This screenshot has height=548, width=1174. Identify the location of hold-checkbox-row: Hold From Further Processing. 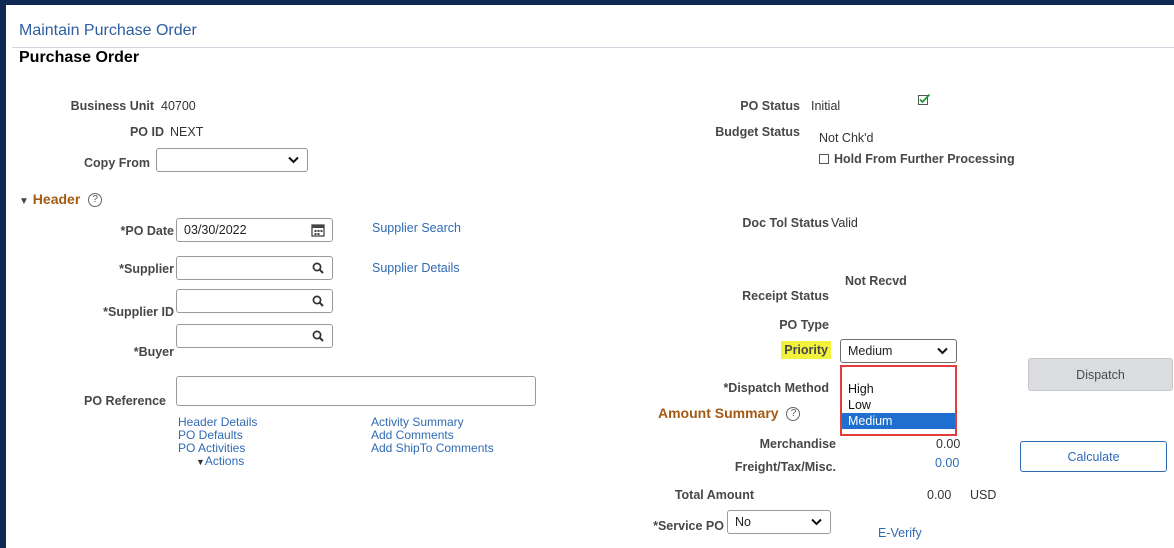
(917, 159).